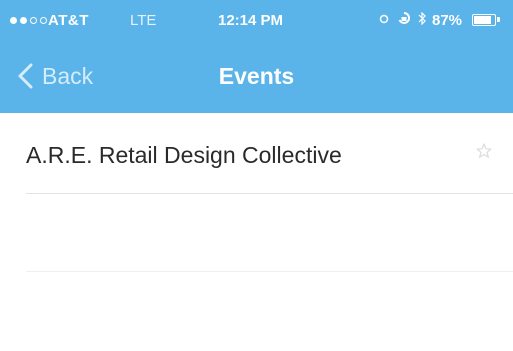 This screenshot has height=351, width=513. Describe the element at coordinates (28, 20) in the screenshot. I see `signal-strength-icon` at that location.